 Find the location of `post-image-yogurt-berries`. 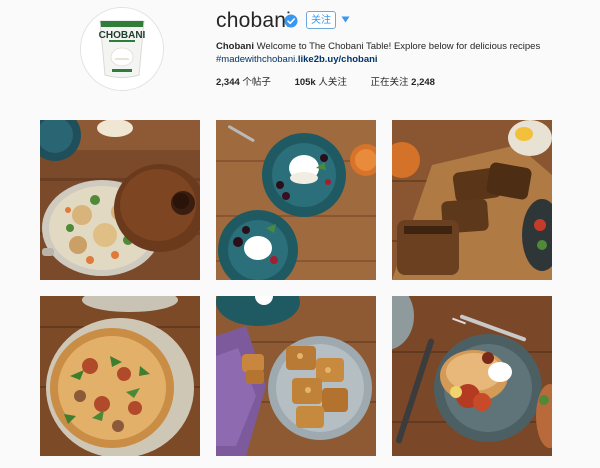

post-image-yogurt-berries is located at coordinates (296, 200).